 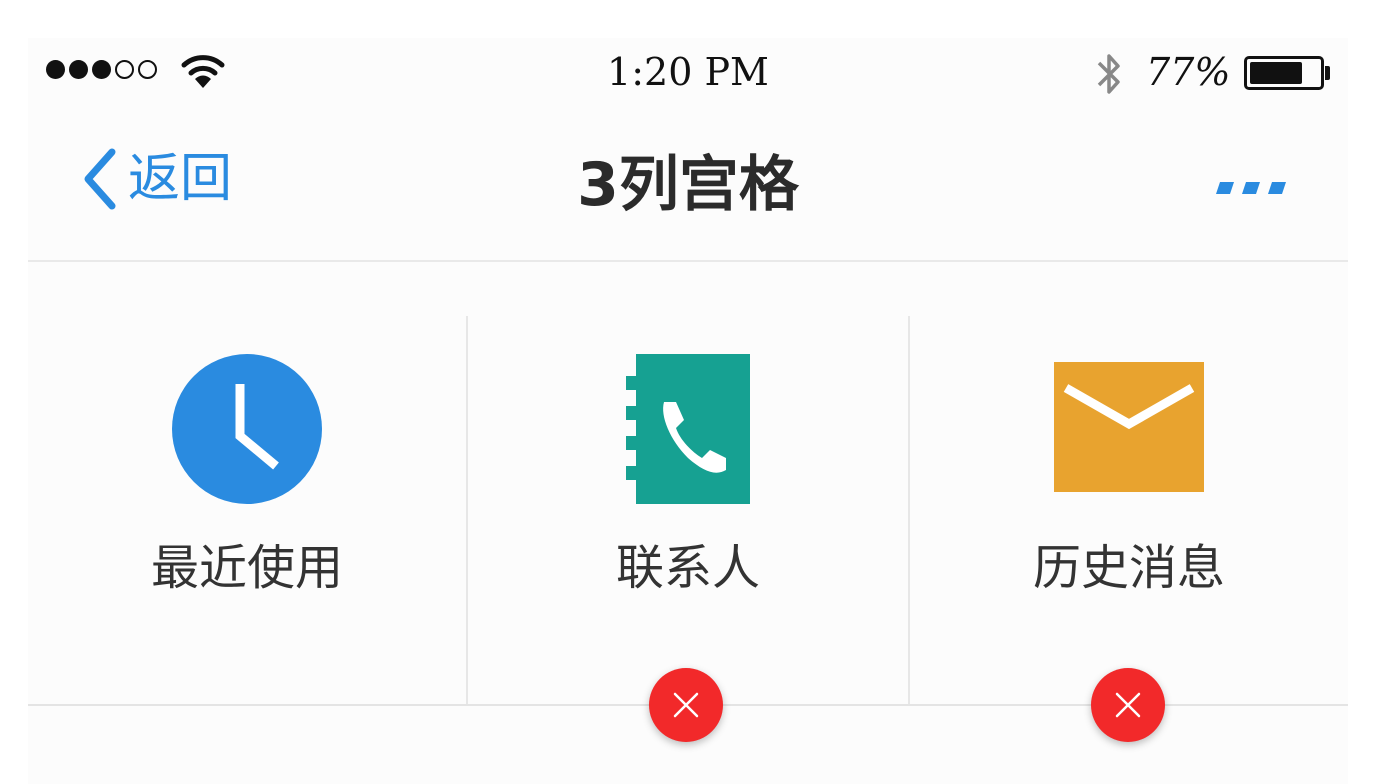 I want to click on contacts-book-icon, so click(x=688, y=429).